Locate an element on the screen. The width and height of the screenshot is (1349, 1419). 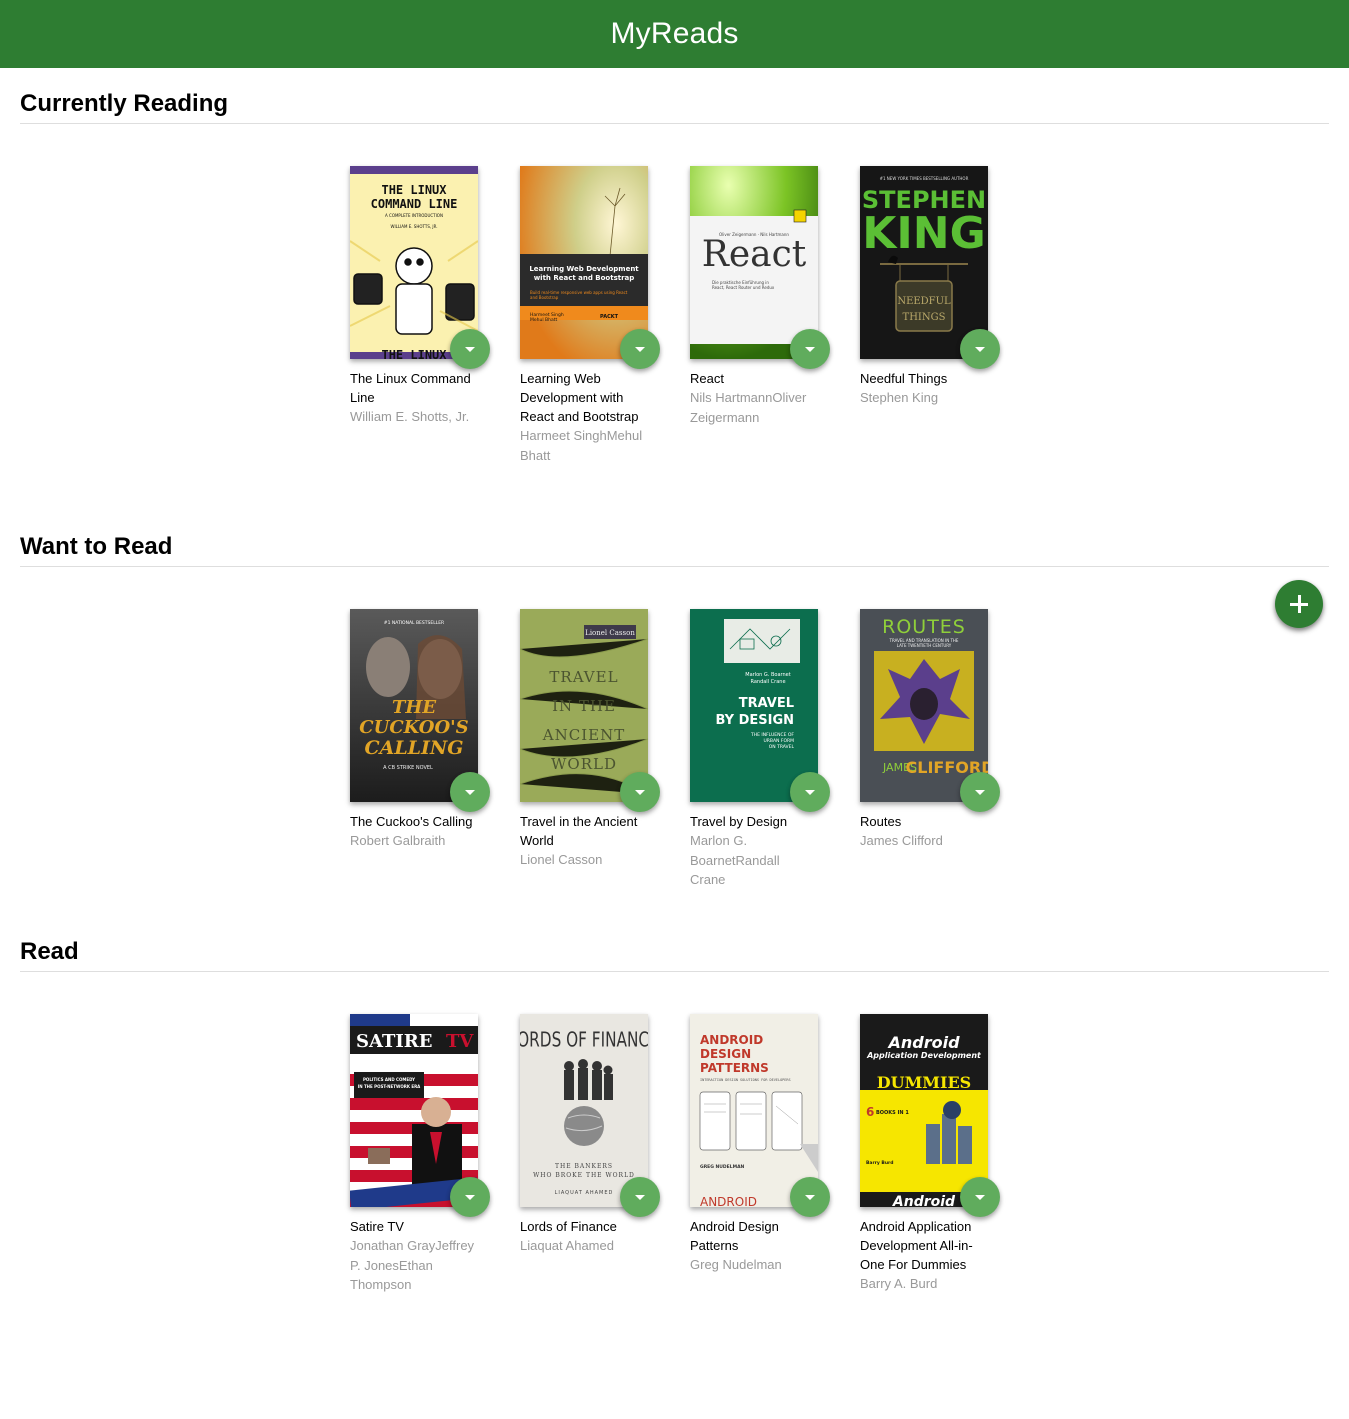
cover-bottom-text: ANDROID is located at coordinates (728, 1201).